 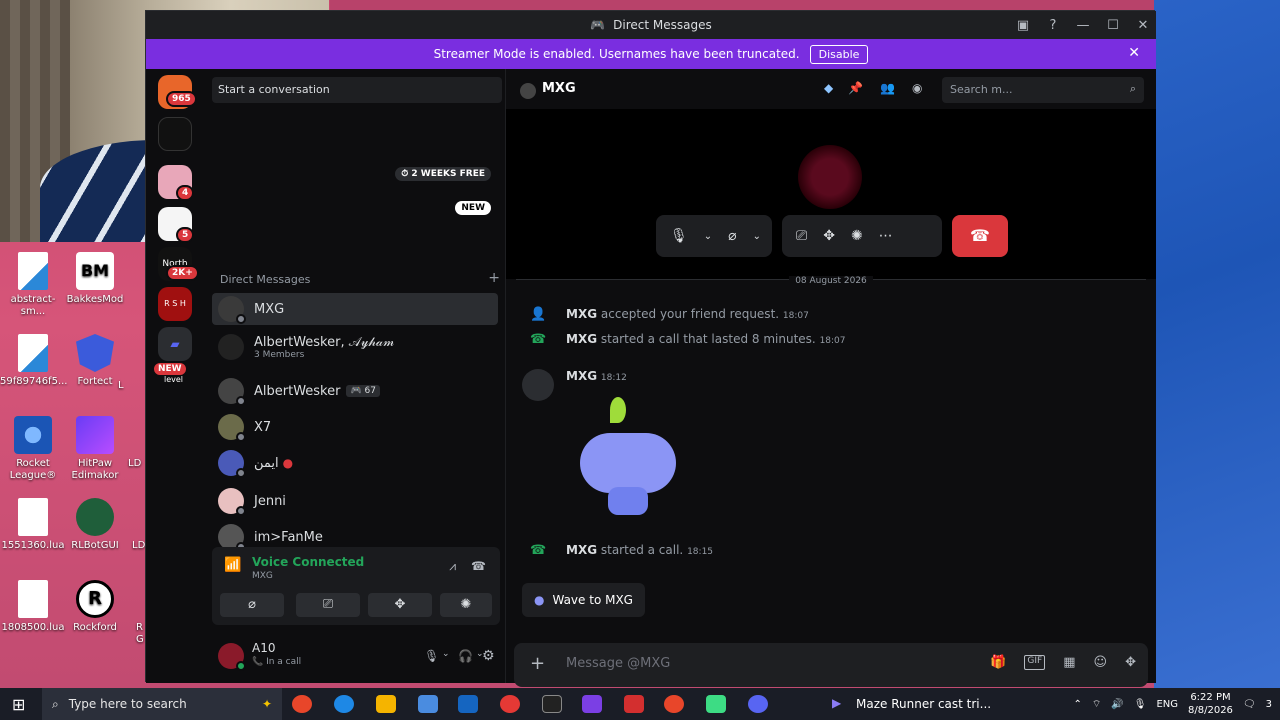 What do you see at coordinates (466, 605) in the screenshot?
I see `soundboard-button: ✺` at bounding box center [466, 605].